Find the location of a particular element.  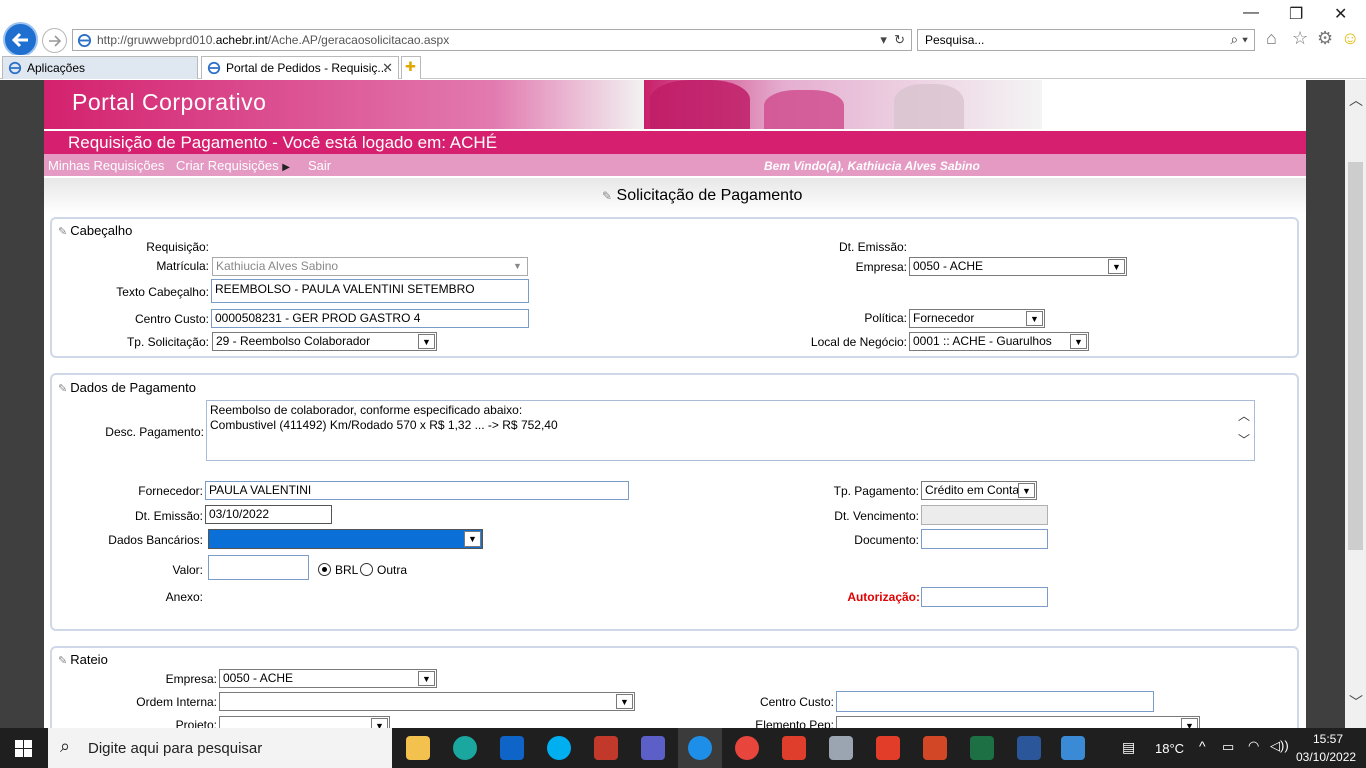

windows-start-icon is located at coordinates (23, 748).